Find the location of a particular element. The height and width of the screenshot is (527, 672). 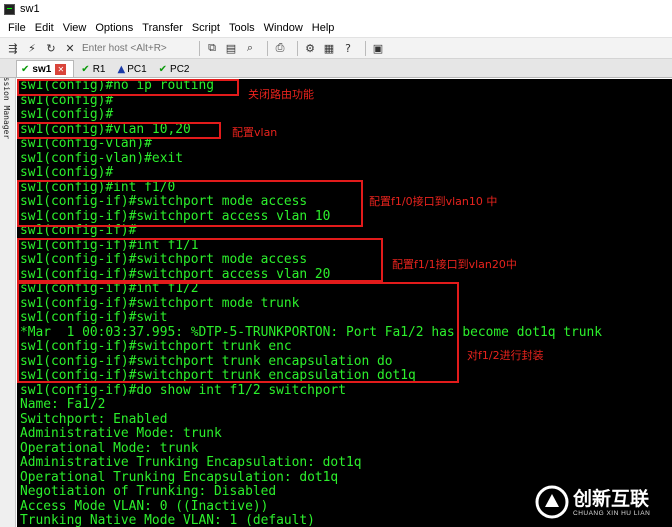

tab-r1: ✔ R1 is located at coordinates (93, 68).